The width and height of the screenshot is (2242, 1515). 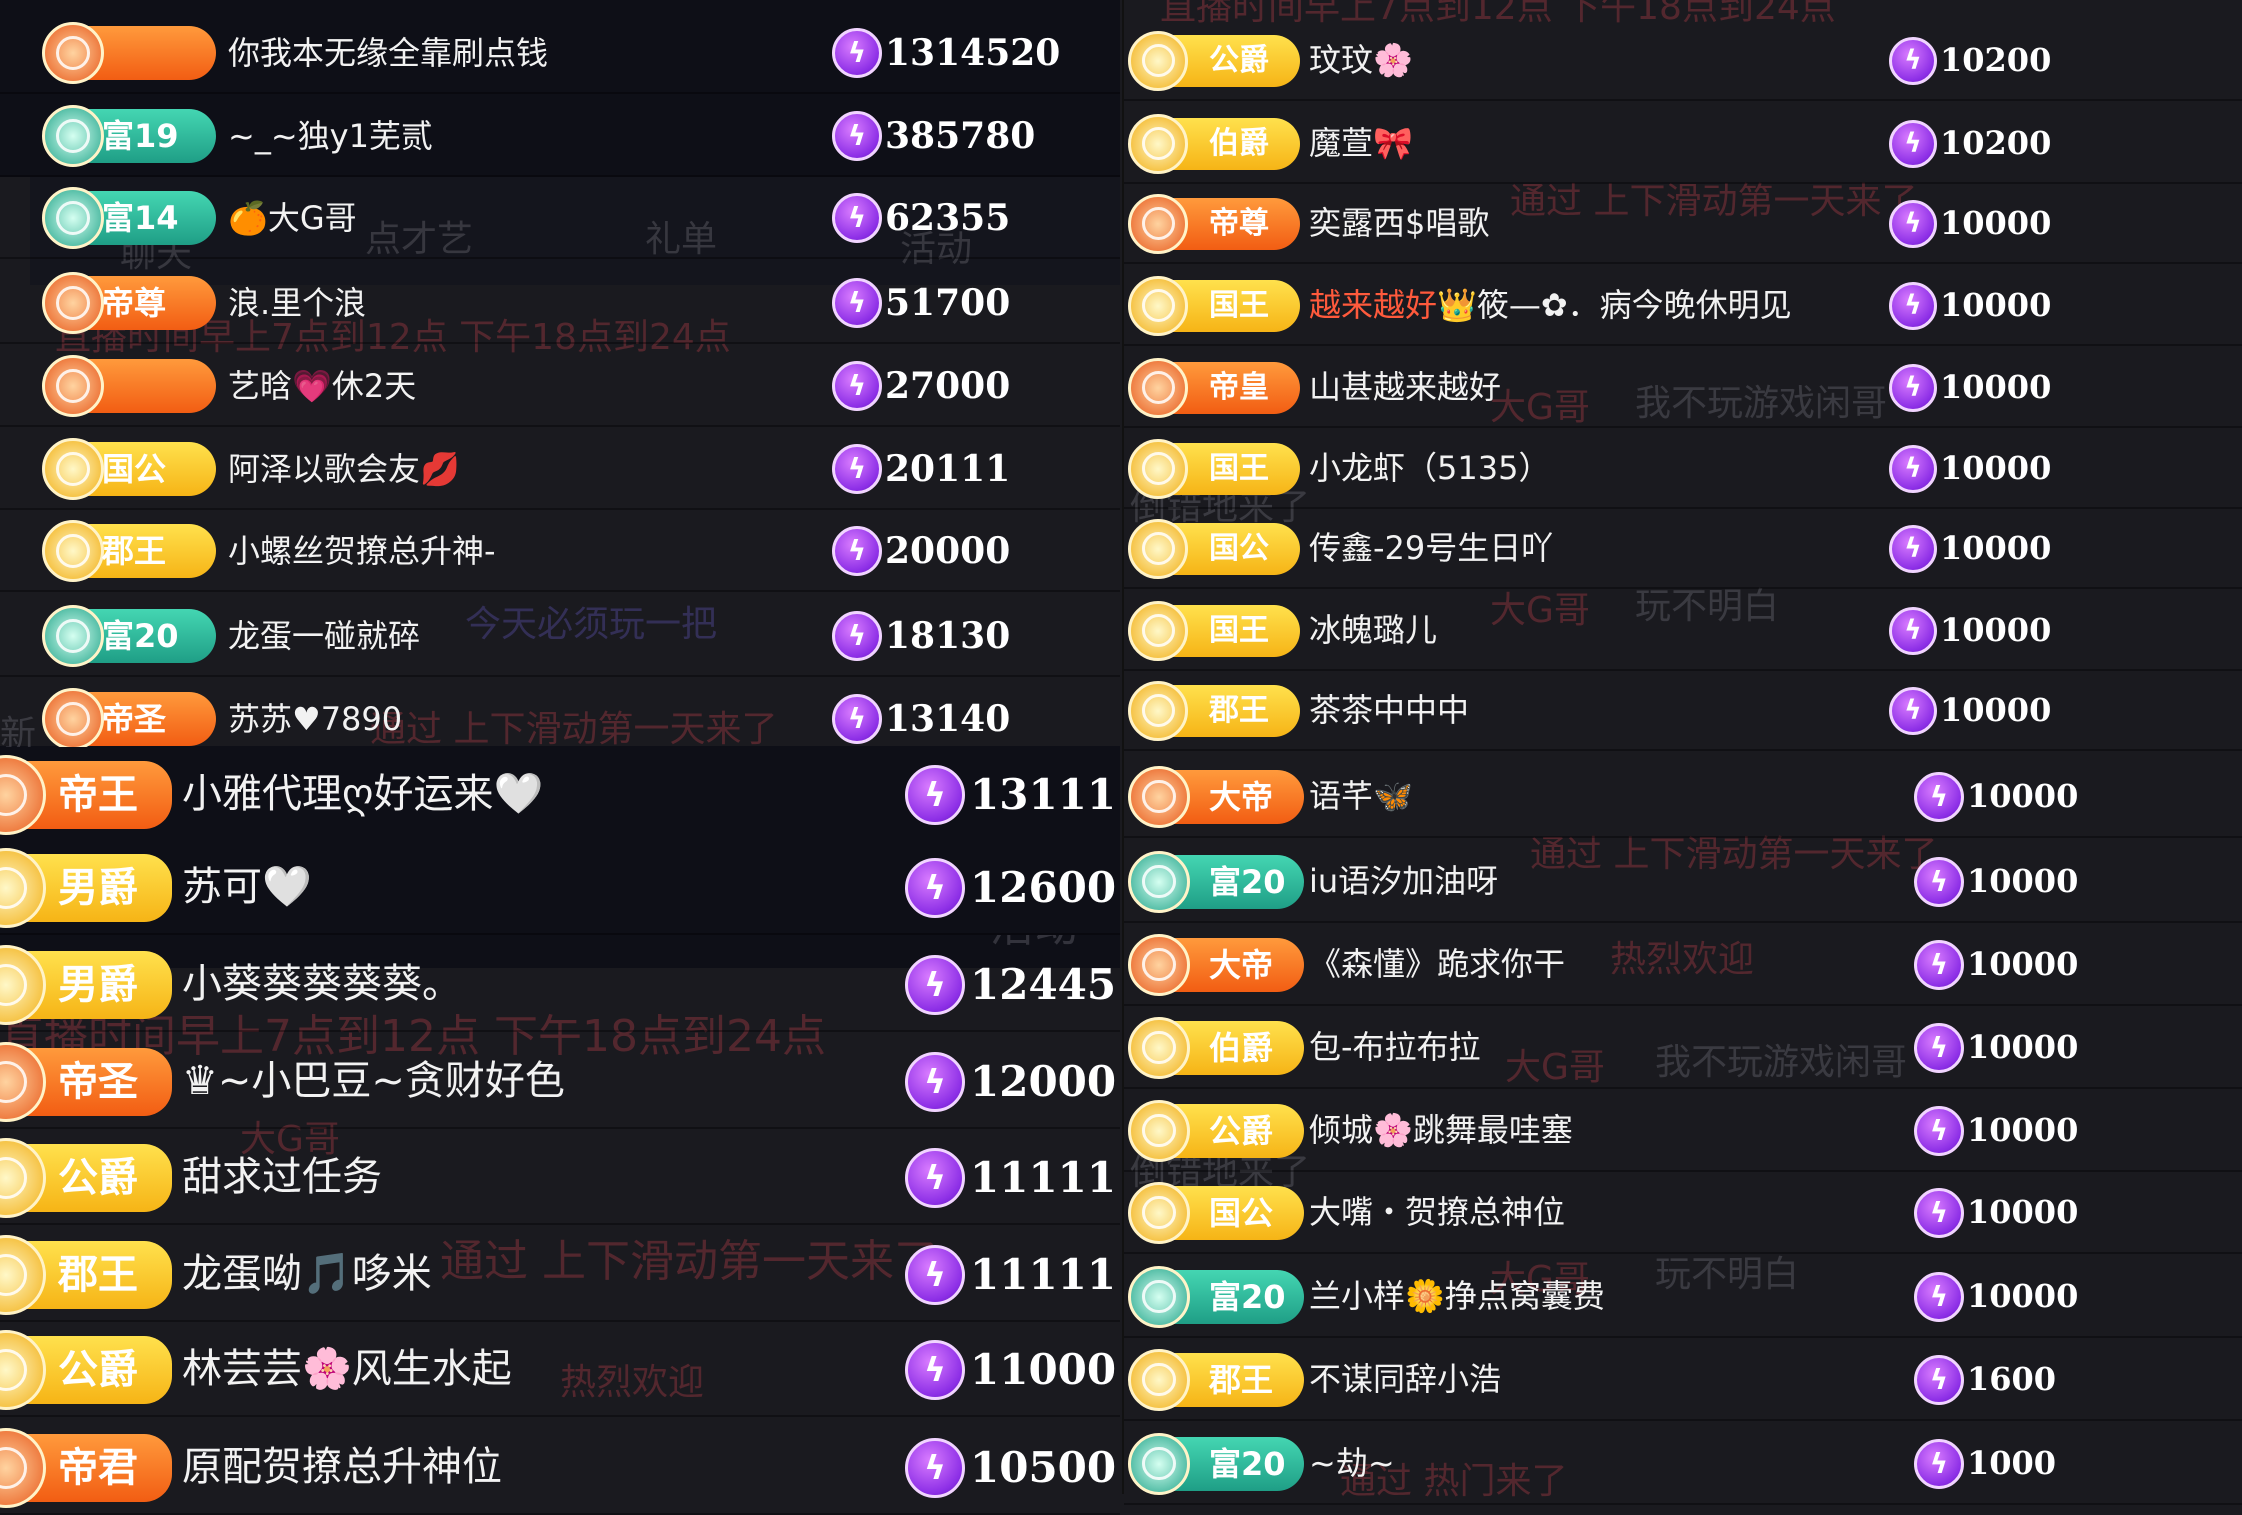 What do you see at coordinates (1437, 964) in the screenshot?
I see `user-name: 《森懂》跪求你干` at bounding box center [1437, 964].